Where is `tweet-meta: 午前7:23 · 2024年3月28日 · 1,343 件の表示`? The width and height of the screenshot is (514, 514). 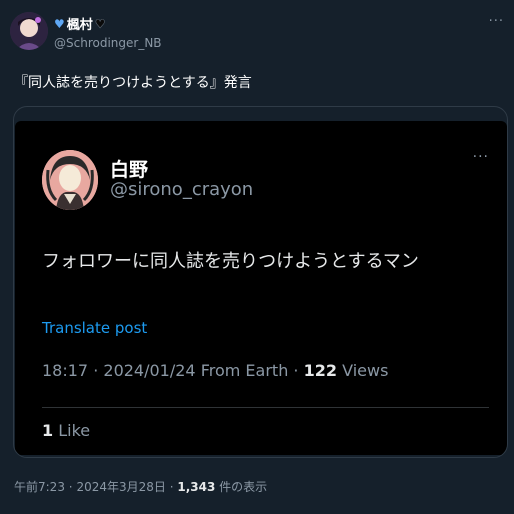 tweet-meta: 午前7:23 · 2024年3月28日 · 1,343 件の表示 is located at coordinates (140, 486).